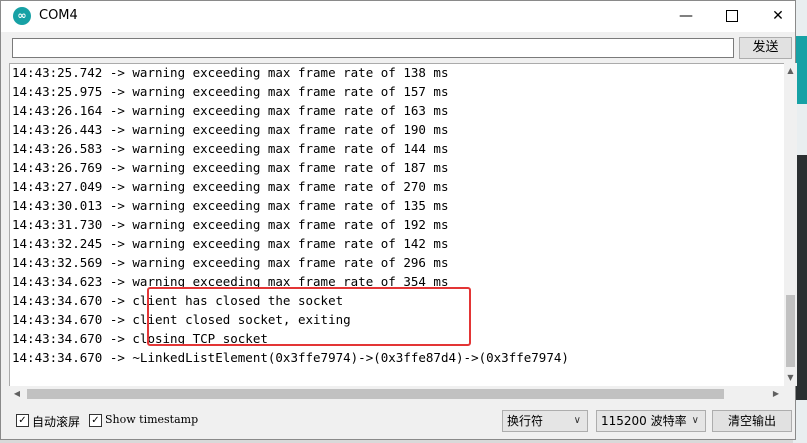  What do you see at coordinates (790, 224) in the screenshot?
I see `vertical-scrollbar: ▲ ▼` at bounding box center [790, 224].